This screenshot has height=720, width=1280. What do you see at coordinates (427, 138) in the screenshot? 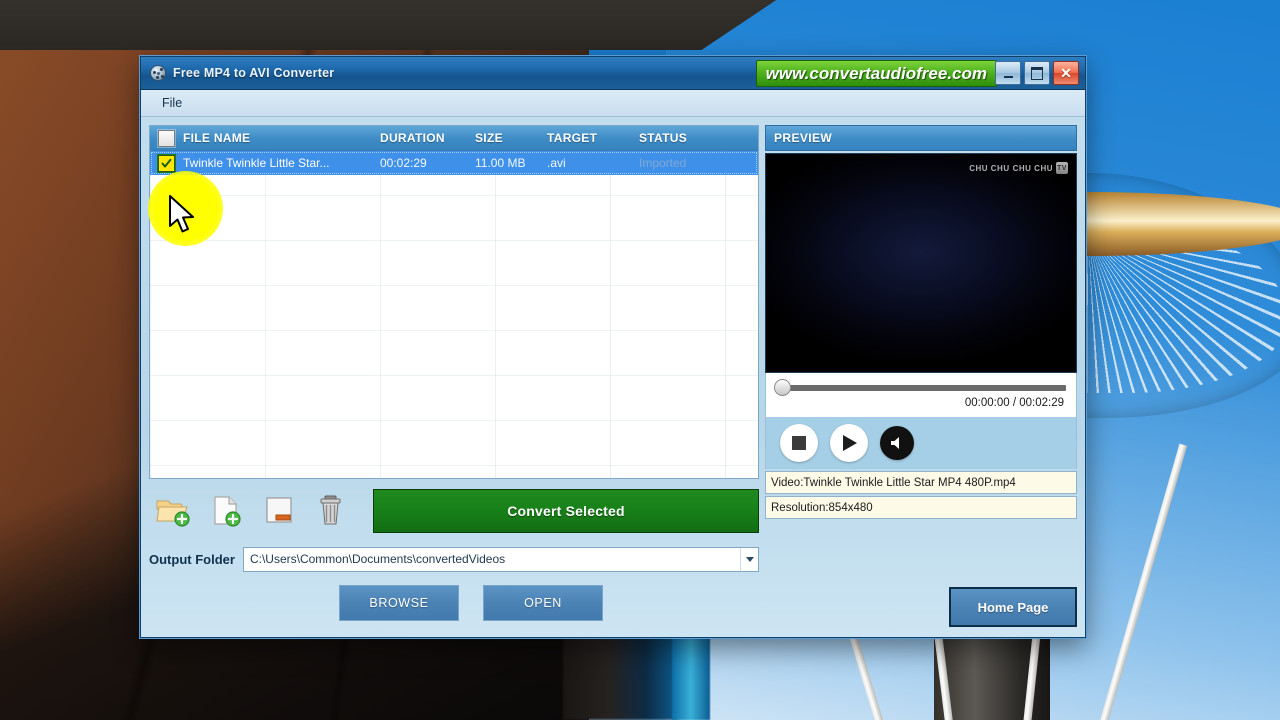
I see `column-header-duration: DURATION` at bounding box center [427, 138].